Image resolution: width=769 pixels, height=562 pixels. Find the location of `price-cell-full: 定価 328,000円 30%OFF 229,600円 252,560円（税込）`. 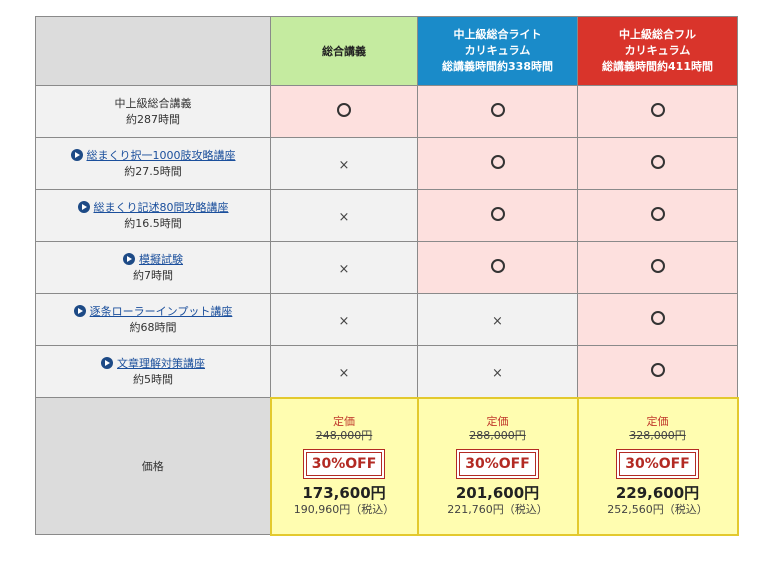

price-cell-full: 定価 328,000円 30%OFF 229,600円 252,560円（税込） is located at coordinates (657, 466).